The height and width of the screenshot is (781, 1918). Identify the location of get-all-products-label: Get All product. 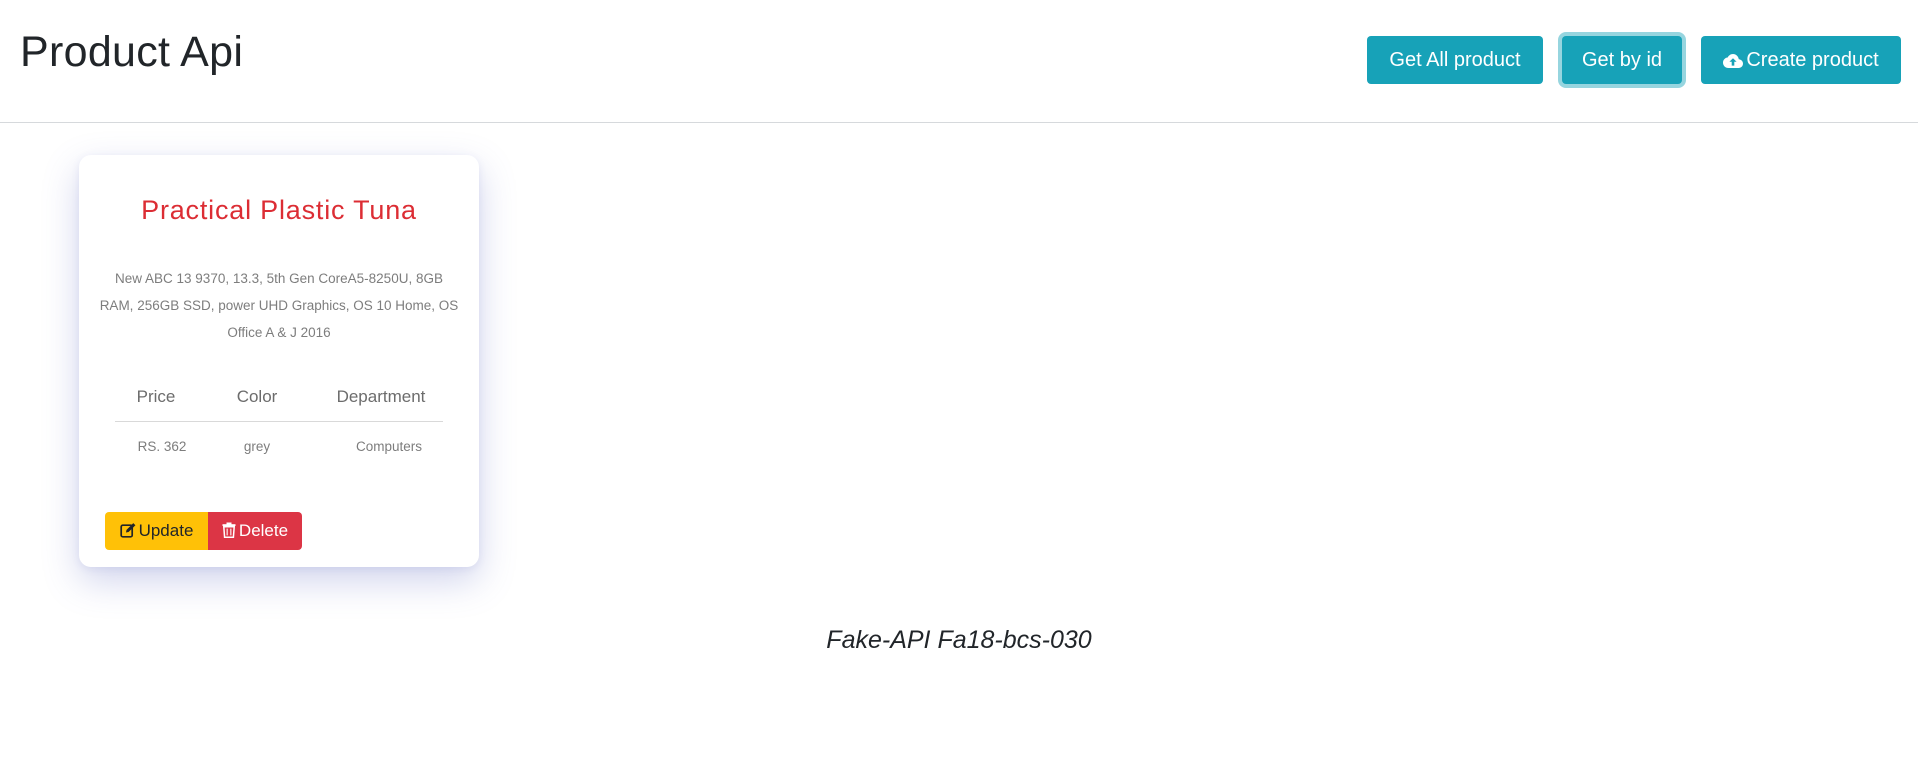
(1455, 60).